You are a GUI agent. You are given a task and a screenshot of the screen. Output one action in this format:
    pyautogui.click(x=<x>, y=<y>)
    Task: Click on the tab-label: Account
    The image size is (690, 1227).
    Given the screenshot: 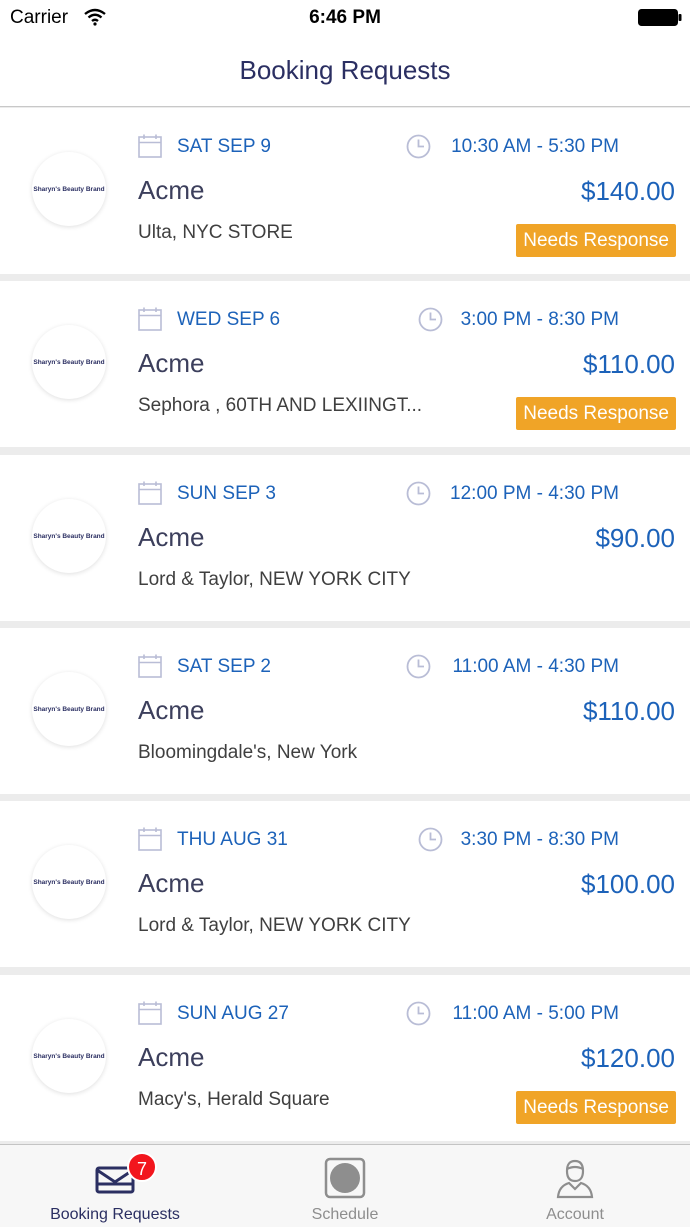 What is the action you would take?
    pyautogui.click(x=575, y=1214)
    